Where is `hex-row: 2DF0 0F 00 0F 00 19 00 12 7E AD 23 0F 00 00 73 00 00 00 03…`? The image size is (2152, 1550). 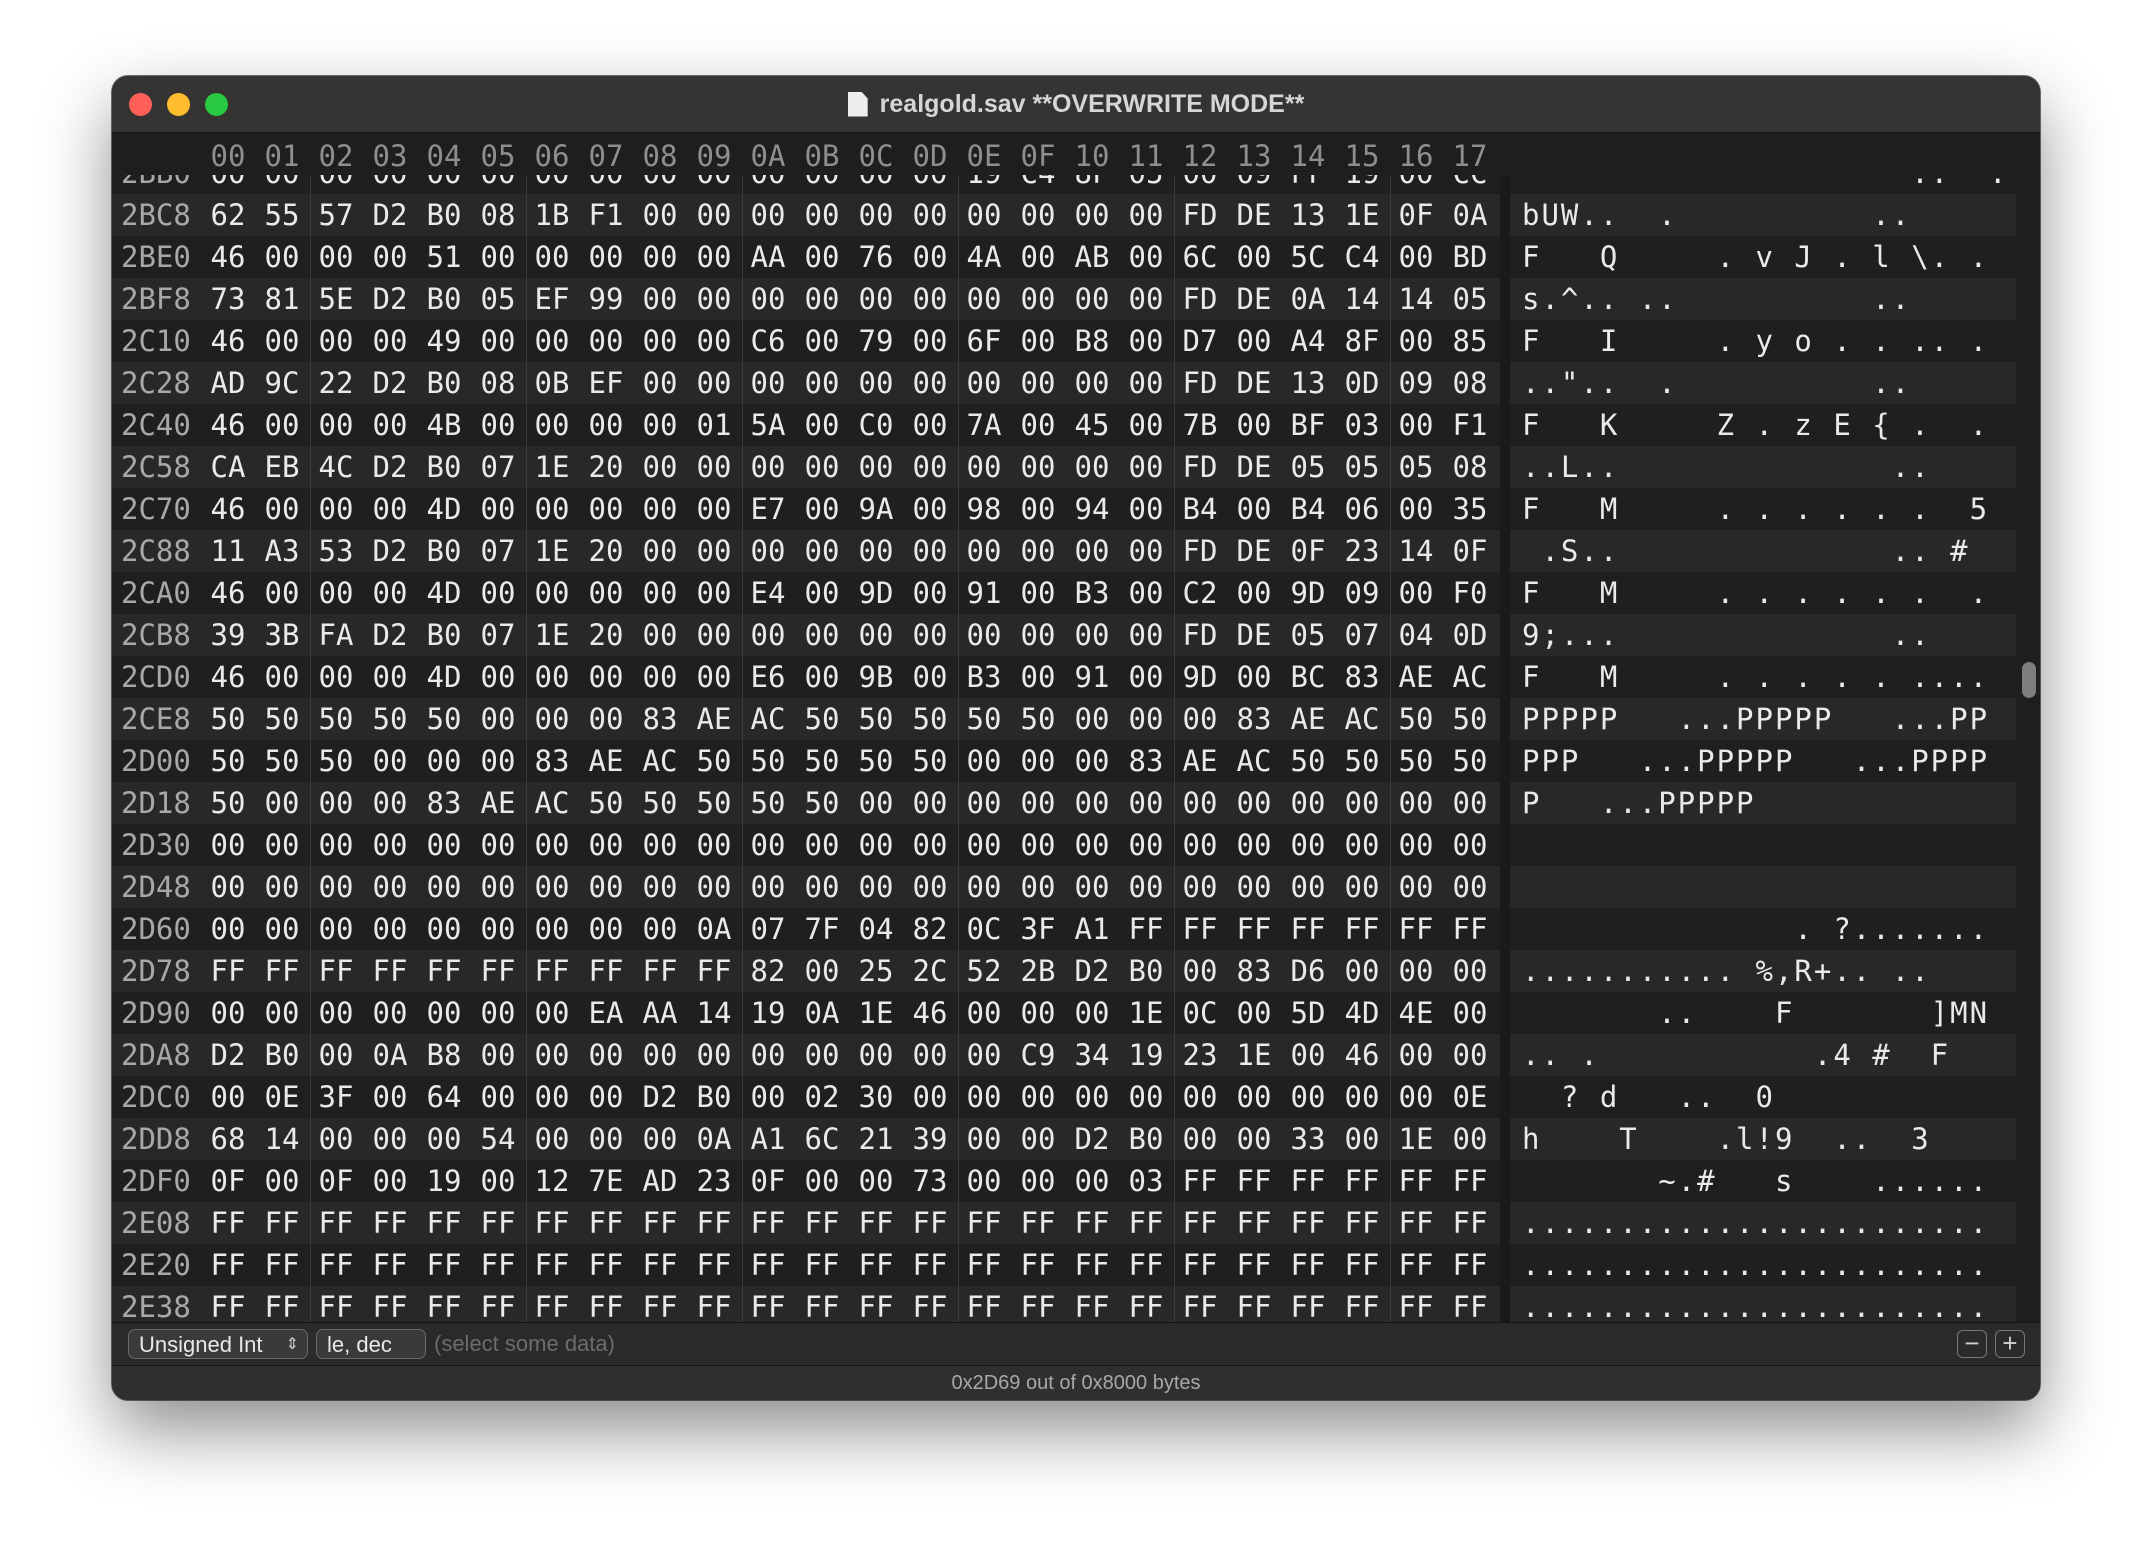
hex-row: 2DF0 0F 00 0F 00 19 00 12 7E AD 23 0F 00 00 73 00 00 00 03… is located at coordinates (1064, 1181).